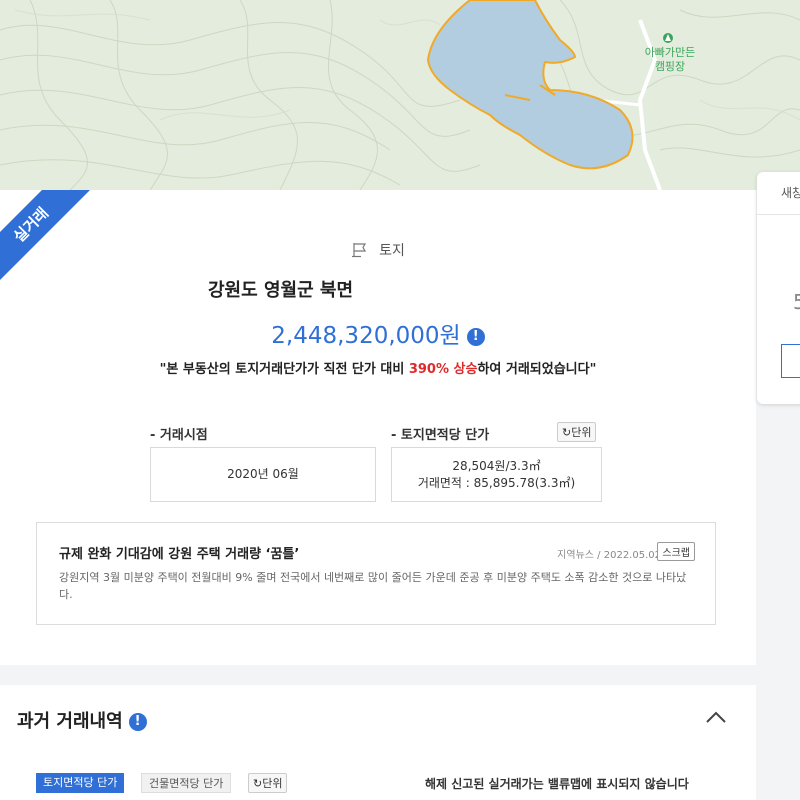 The width and height of the screenshot is (800, 800). What do you see at coordinates (632, 555) in the screenshot?
I see `news-date: 2022.05.02` at bounding box center [632, 555].